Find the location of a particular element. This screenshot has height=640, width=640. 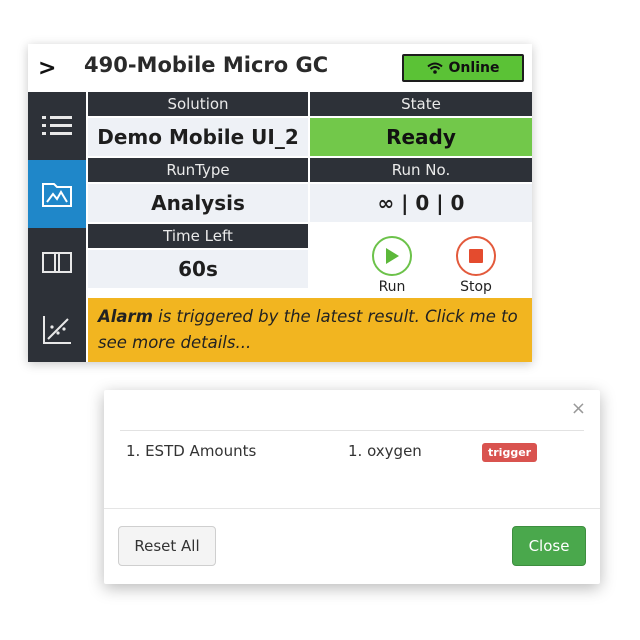

state-value: Ready is located at coordinates (421, 137).